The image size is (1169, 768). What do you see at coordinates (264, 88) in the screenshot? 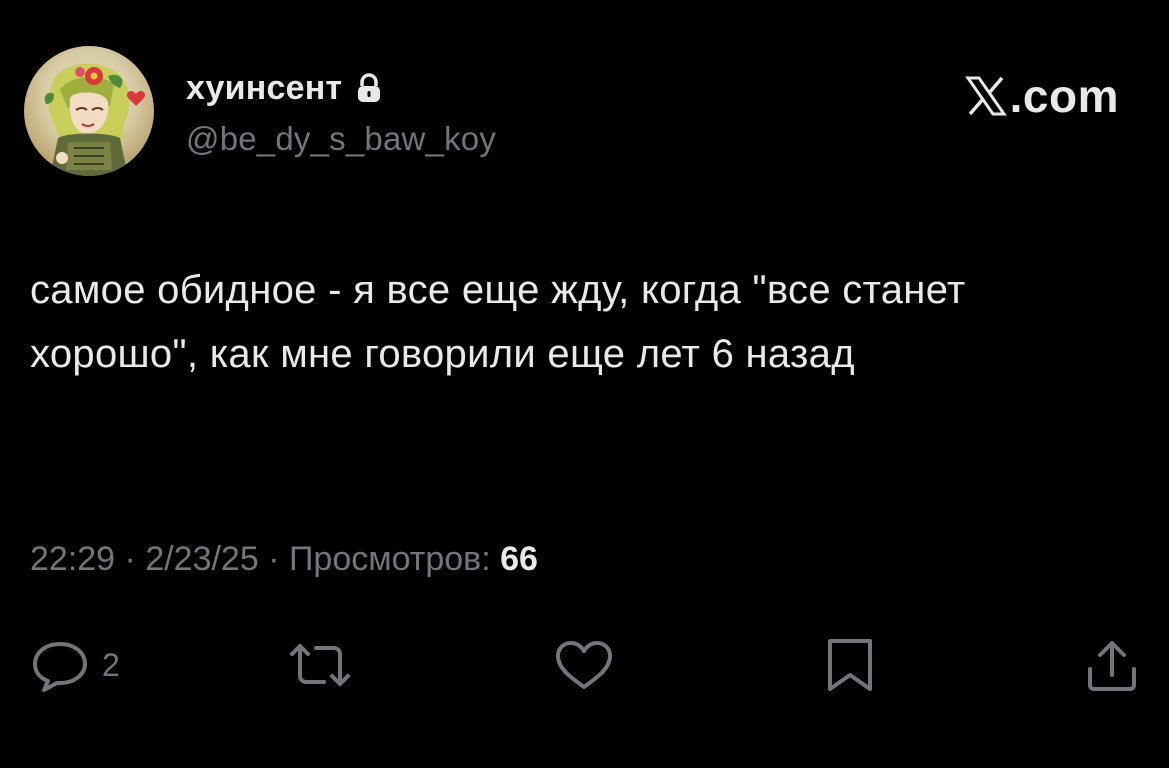
I see `display-name: хуинсент` at bounding box center [264, 88].